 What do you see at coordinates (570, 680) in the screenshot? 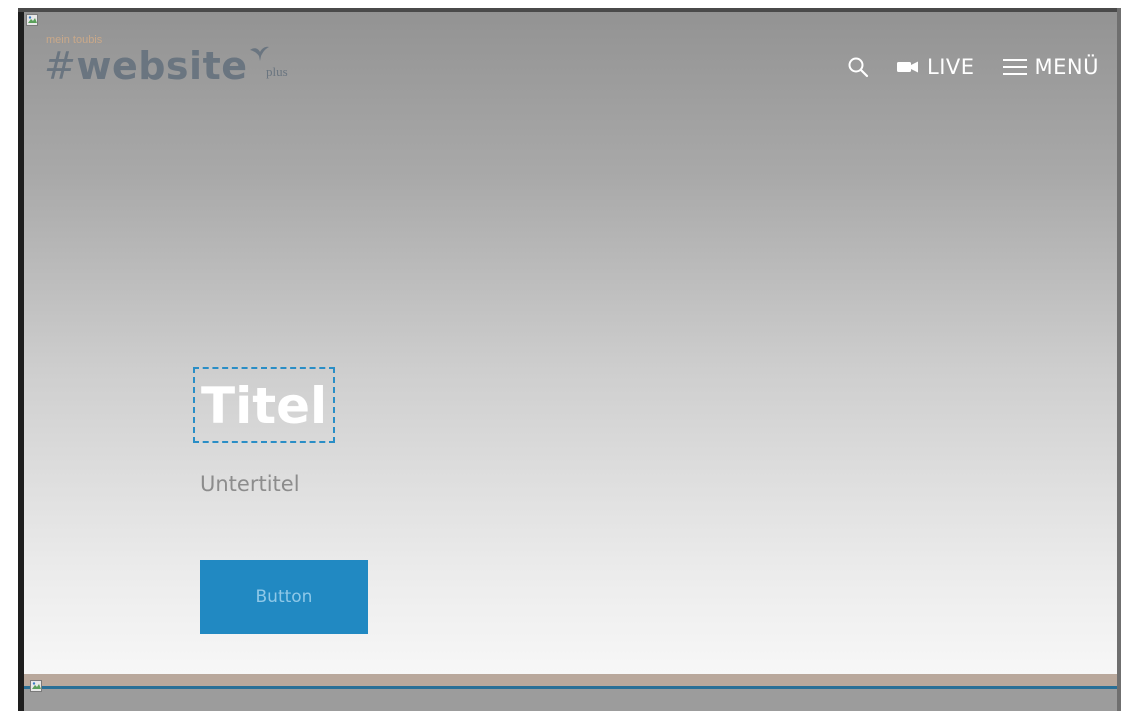
I see `section-divider` at bounding box center [570, 680].